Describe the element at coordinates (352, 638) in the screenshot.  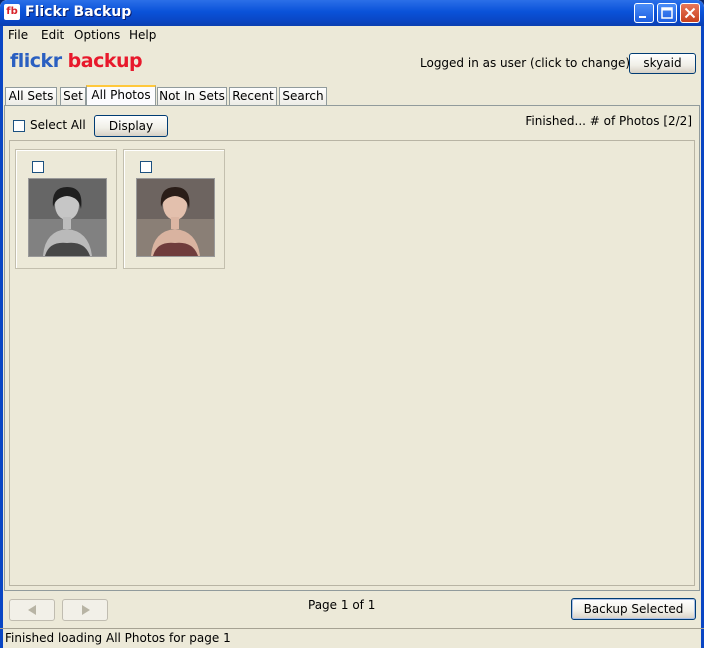
I see `status-bar: Finished loading All Photos for page 1` at that location.